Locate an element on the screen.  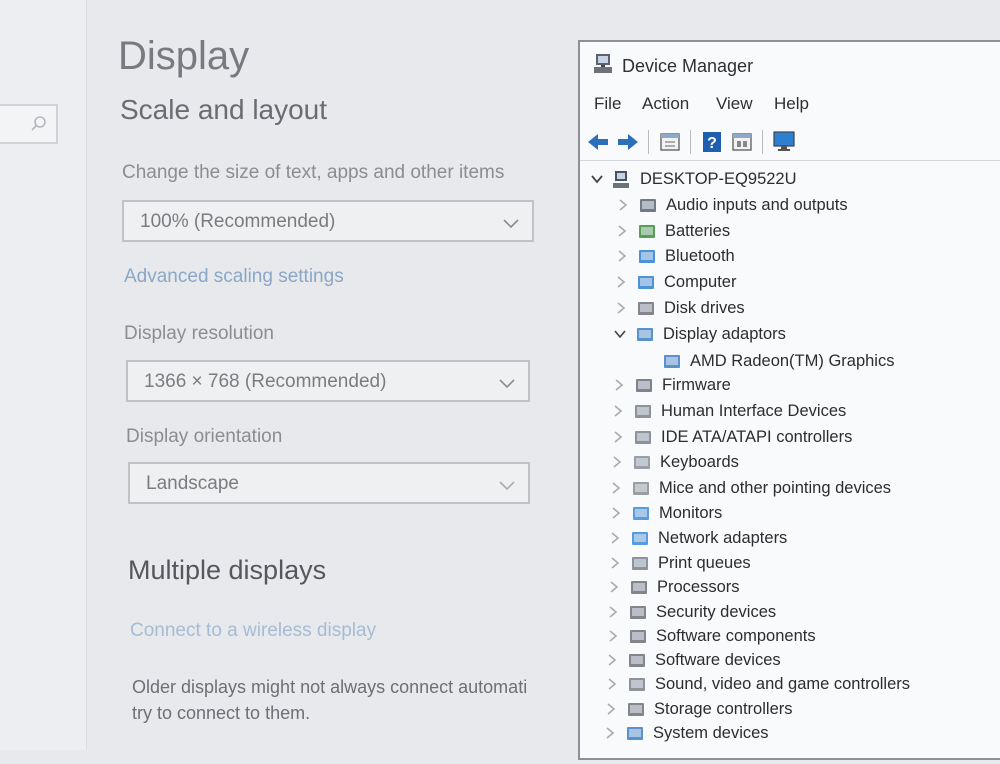
tree-item-label: Mice and other pointing devices is located at coordinates (775, 488).